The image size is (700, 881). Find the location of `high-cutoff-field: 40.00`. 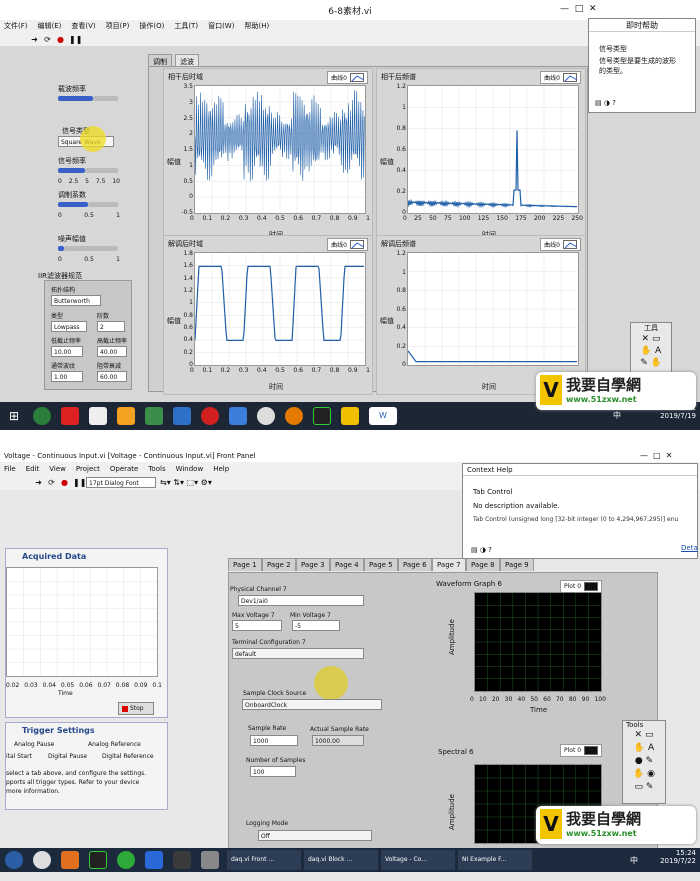

high-cutoff-field: 40.00 is located at coordinates (112, 351).